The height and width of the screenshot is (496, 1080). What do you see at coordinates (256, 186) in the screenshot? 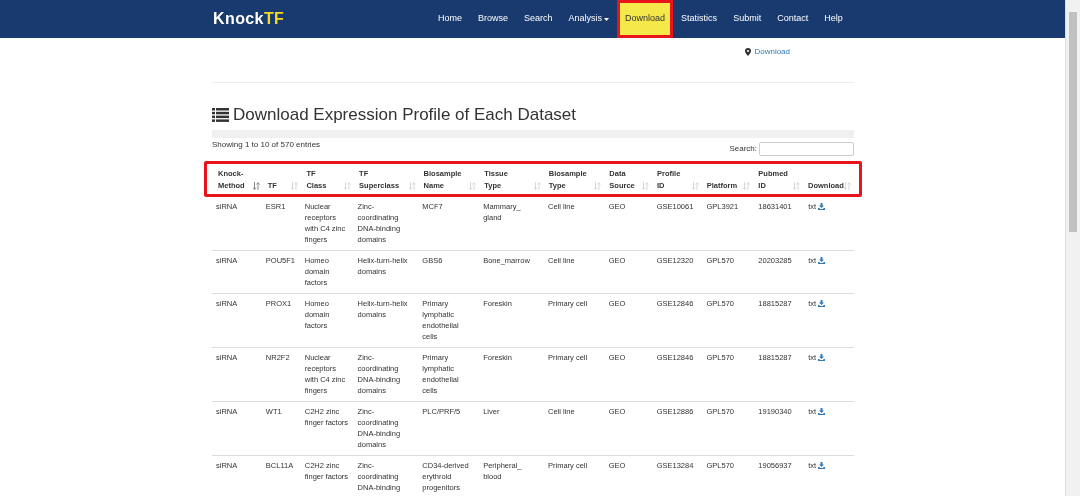
I see `sort-icon` at bounding box center [256, 186].